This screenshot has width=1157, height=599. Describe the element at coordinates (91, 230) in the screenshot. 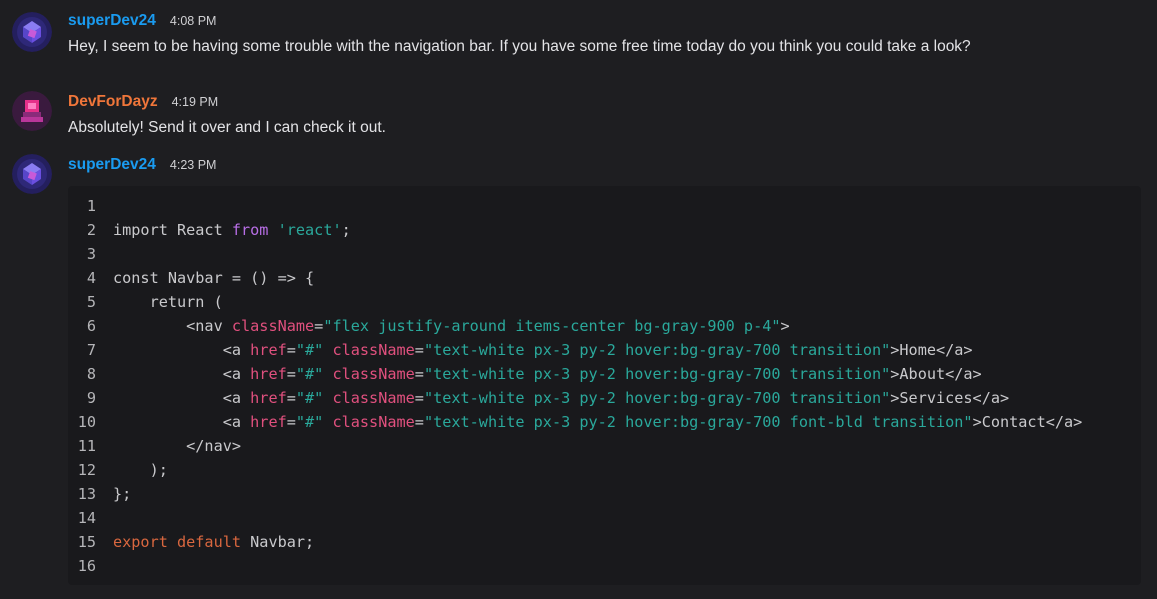

I see `line-number: 2` at that location.